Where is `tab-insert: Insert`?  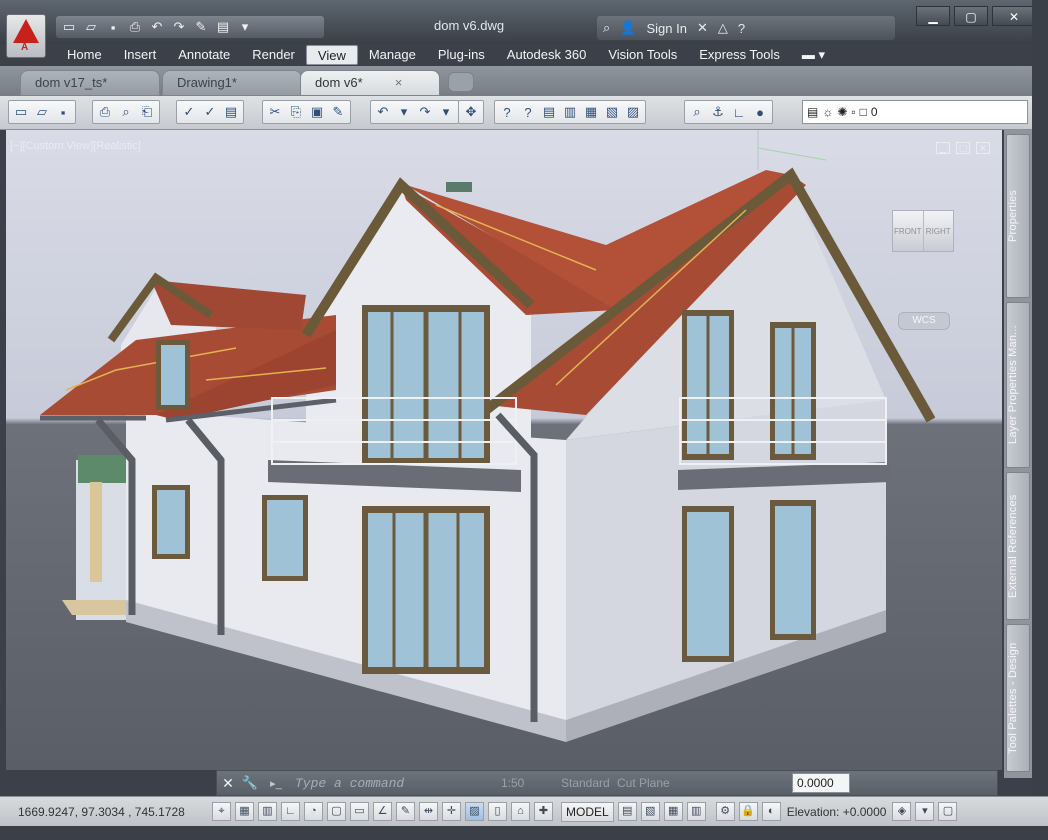 tab-insert: Insert is located at coordinates (140, 55).